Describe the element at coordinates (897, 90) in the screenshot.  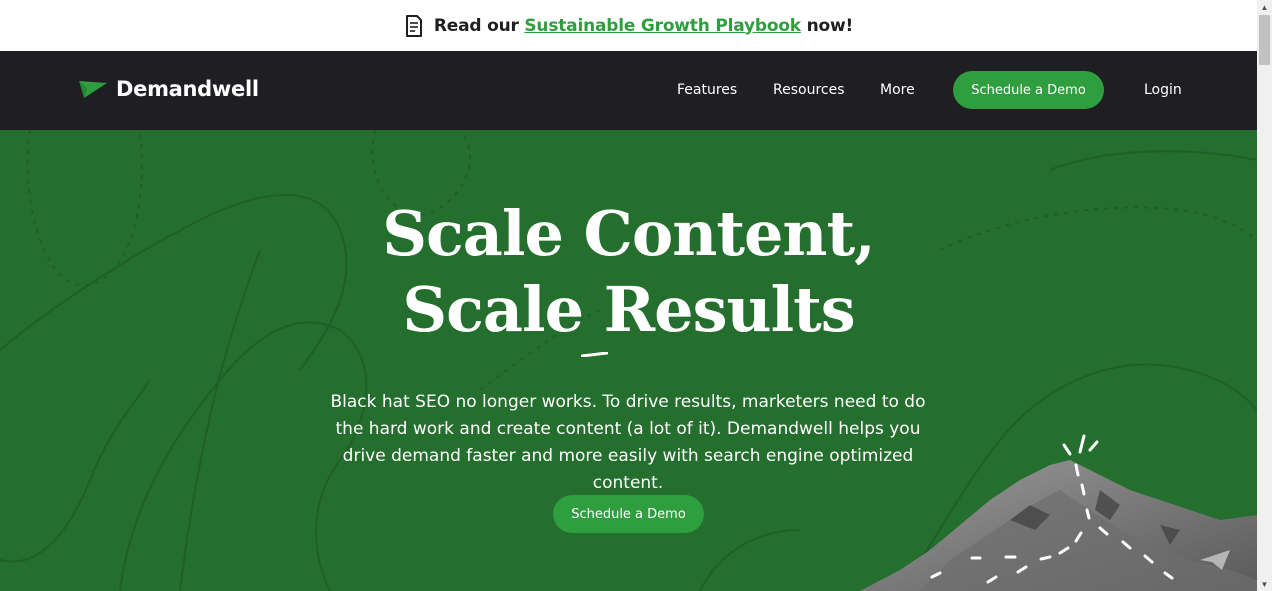
I see `nav-more: More` at that location.